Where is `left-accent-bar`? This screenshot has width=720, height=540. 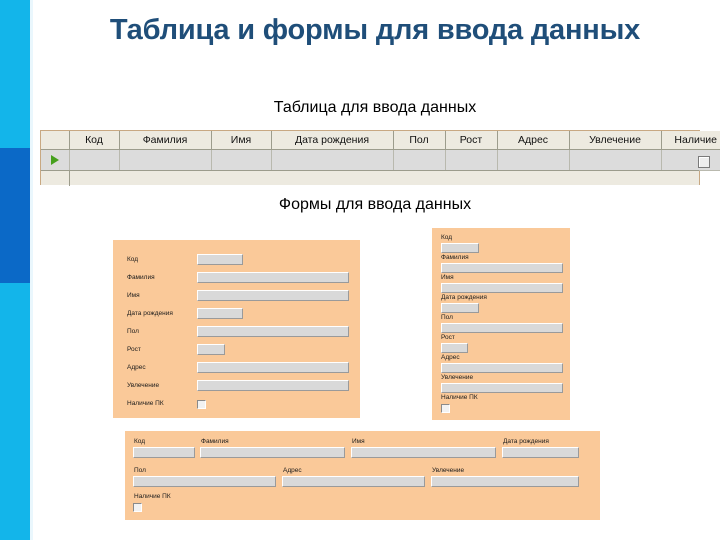
left-accent-bar is located at coordinates (15, 270).